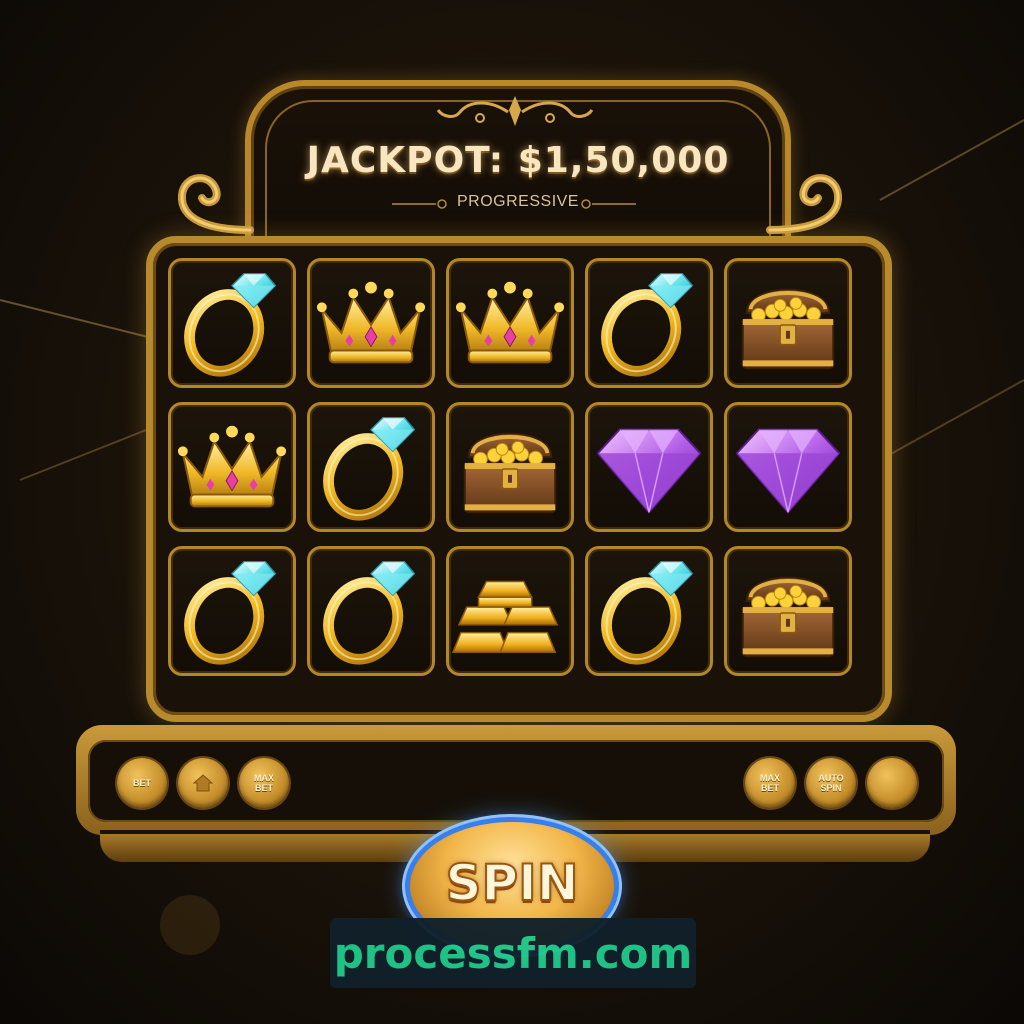 The image size is (1024, 1024). Describe the element at coordinates (511, 883) in the screenshot. I see `spin-label: SPIN` at that location.